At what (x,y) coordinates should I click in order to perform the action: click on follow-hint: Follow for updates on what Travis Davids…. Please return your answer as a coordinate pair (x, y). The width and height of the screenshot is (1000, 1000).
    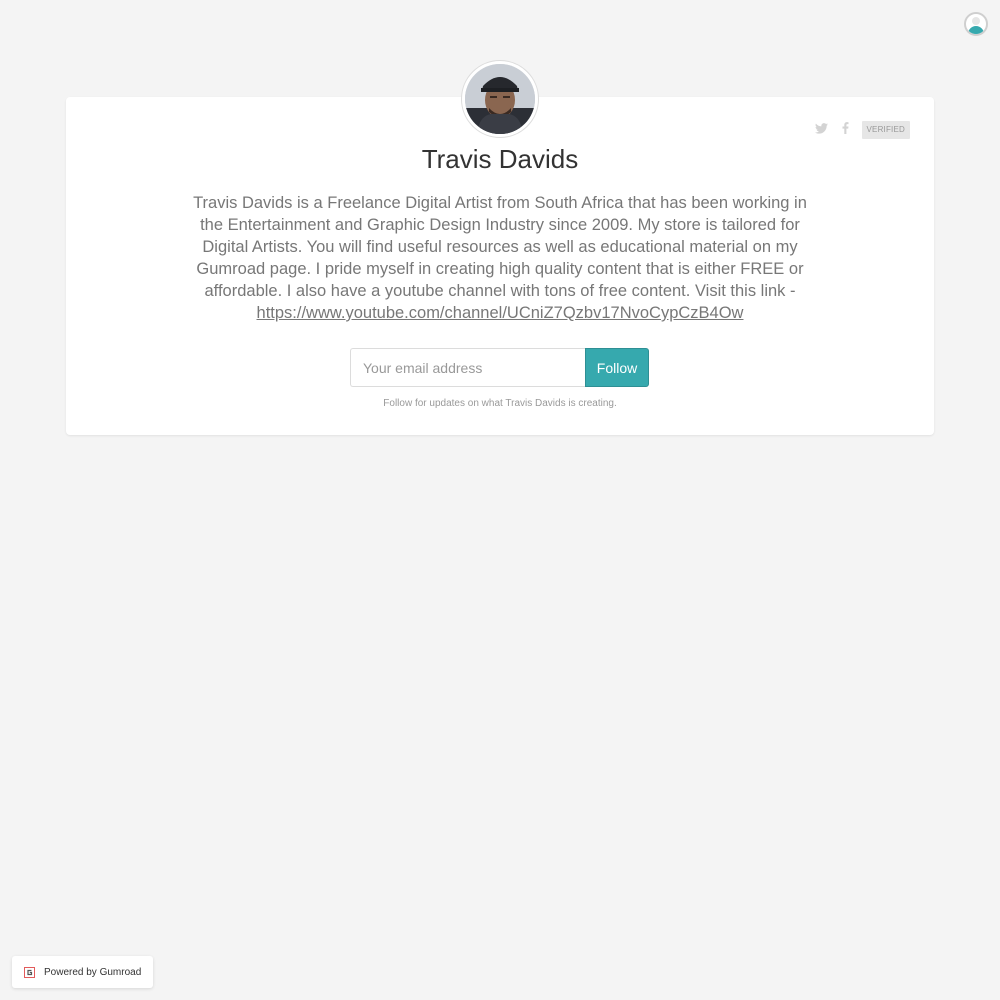
    Looking at the image, I should click on (500, 403).